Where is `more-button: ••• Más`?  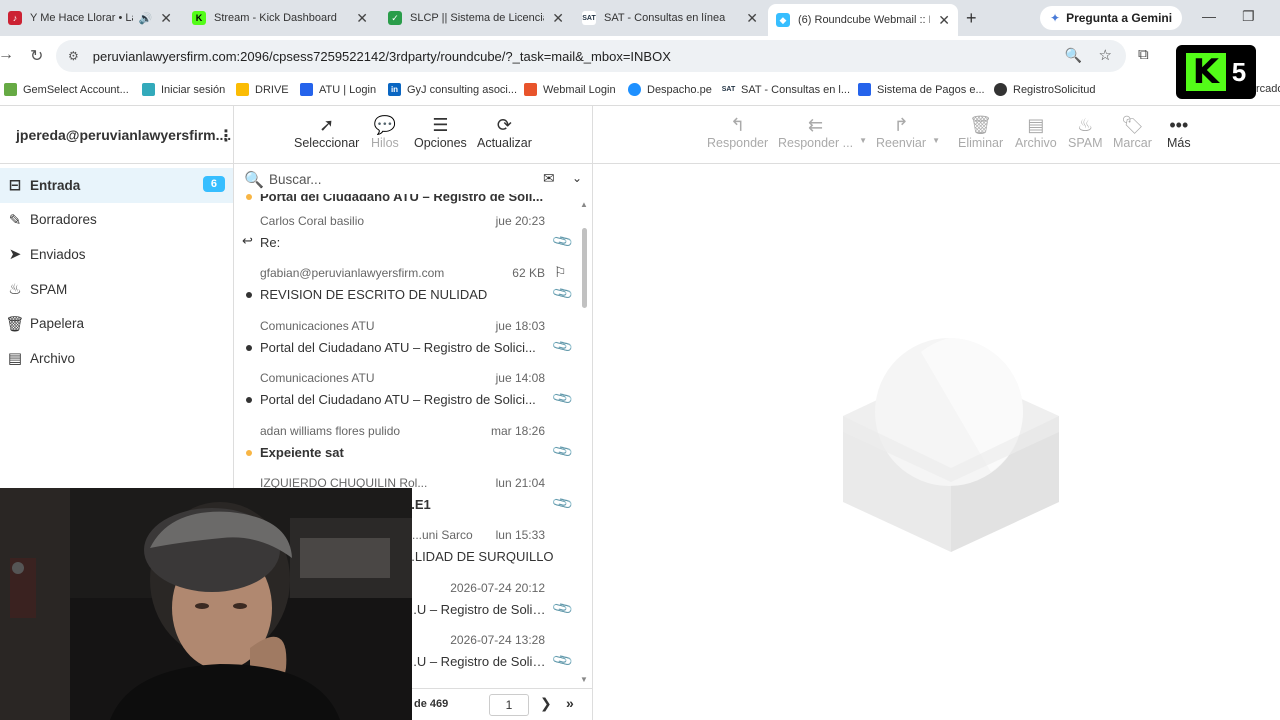
more-button: ••• Más is located at coordinates (1179, 132).